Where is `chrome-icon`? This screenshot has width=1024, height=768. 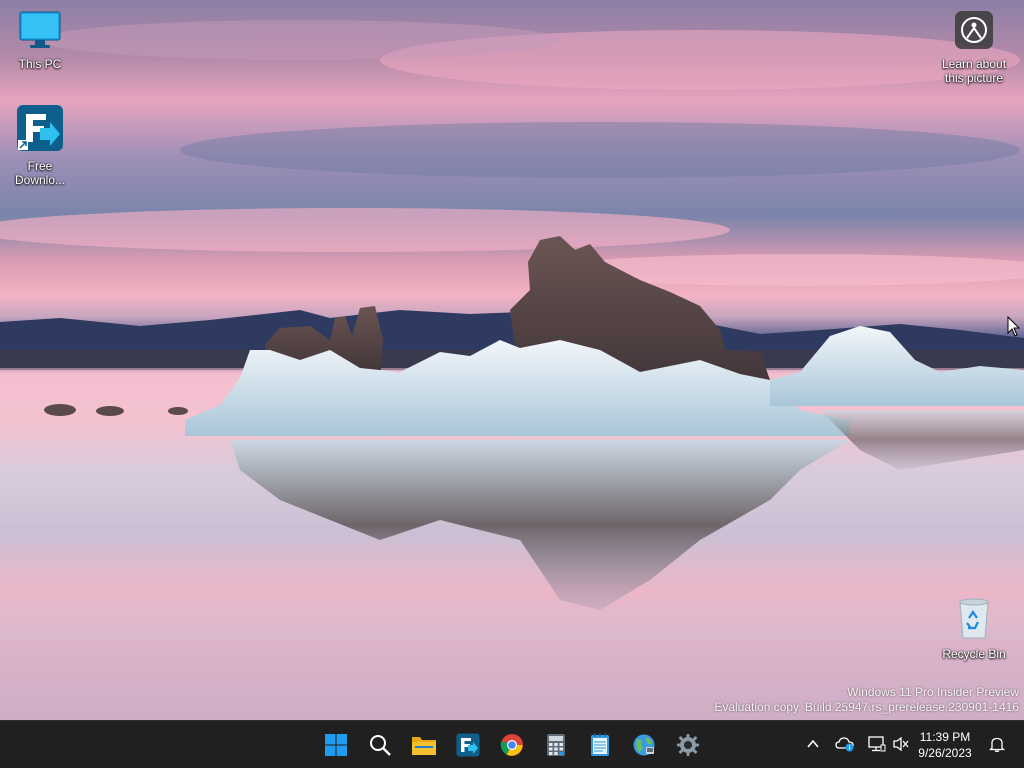 chrome-icon is located at coordinates (511, 745).